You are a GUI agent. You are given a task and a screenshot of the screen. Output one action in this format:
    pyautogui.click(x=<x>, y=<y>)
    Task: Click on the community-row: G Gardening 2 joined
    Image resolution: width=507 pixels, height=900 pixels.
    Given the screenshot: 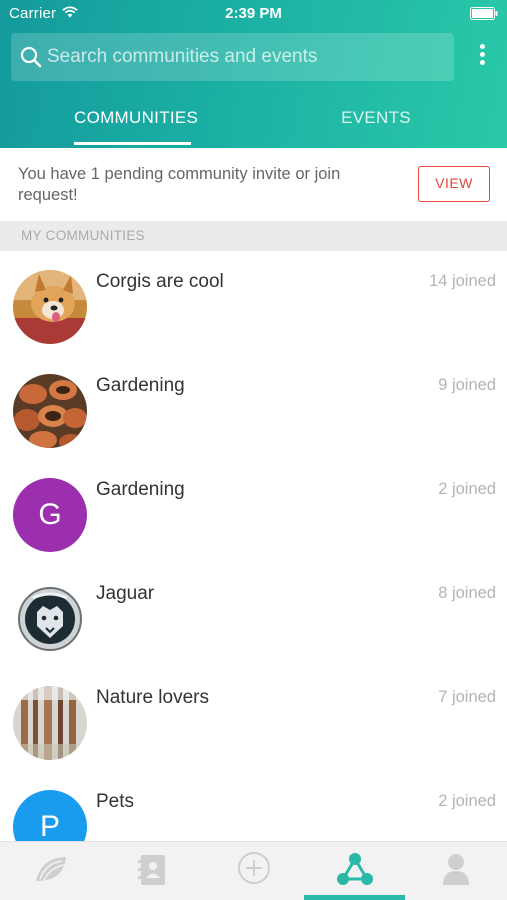 What is the action you would take?
    pyautogui.click(x=253, y=511)
    